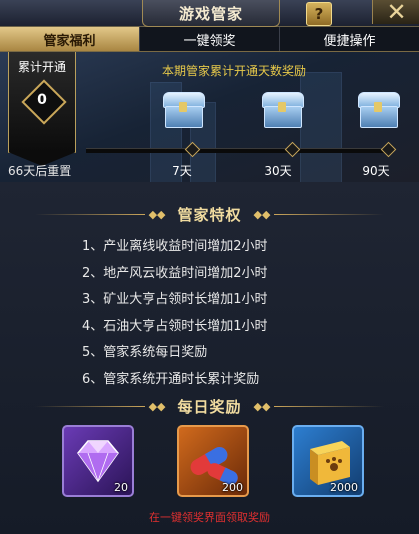 This screenshot has height=534, width=419. Describe the element at coordinates (278, 171) in the screenshot. I see `milestone-label: 30天` at that location.